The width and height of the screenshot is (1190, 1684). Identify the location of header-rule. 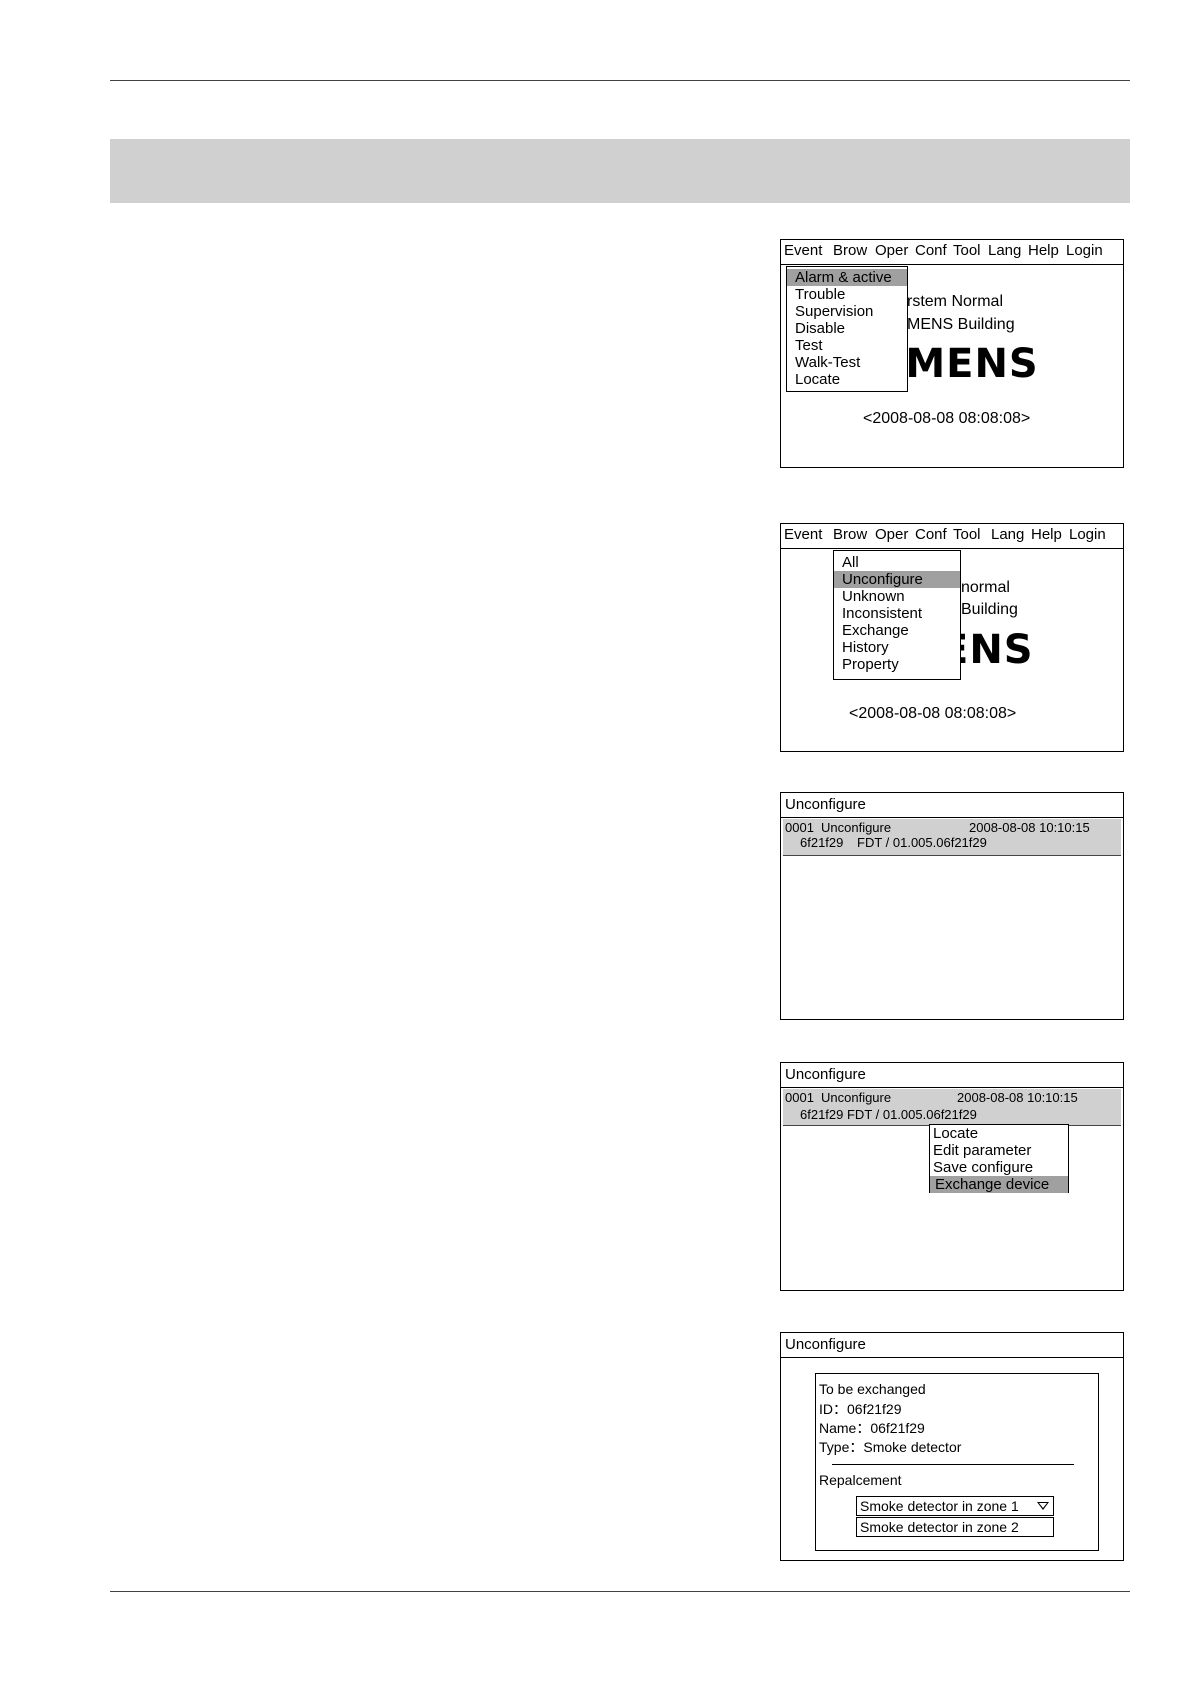
(620, 80).